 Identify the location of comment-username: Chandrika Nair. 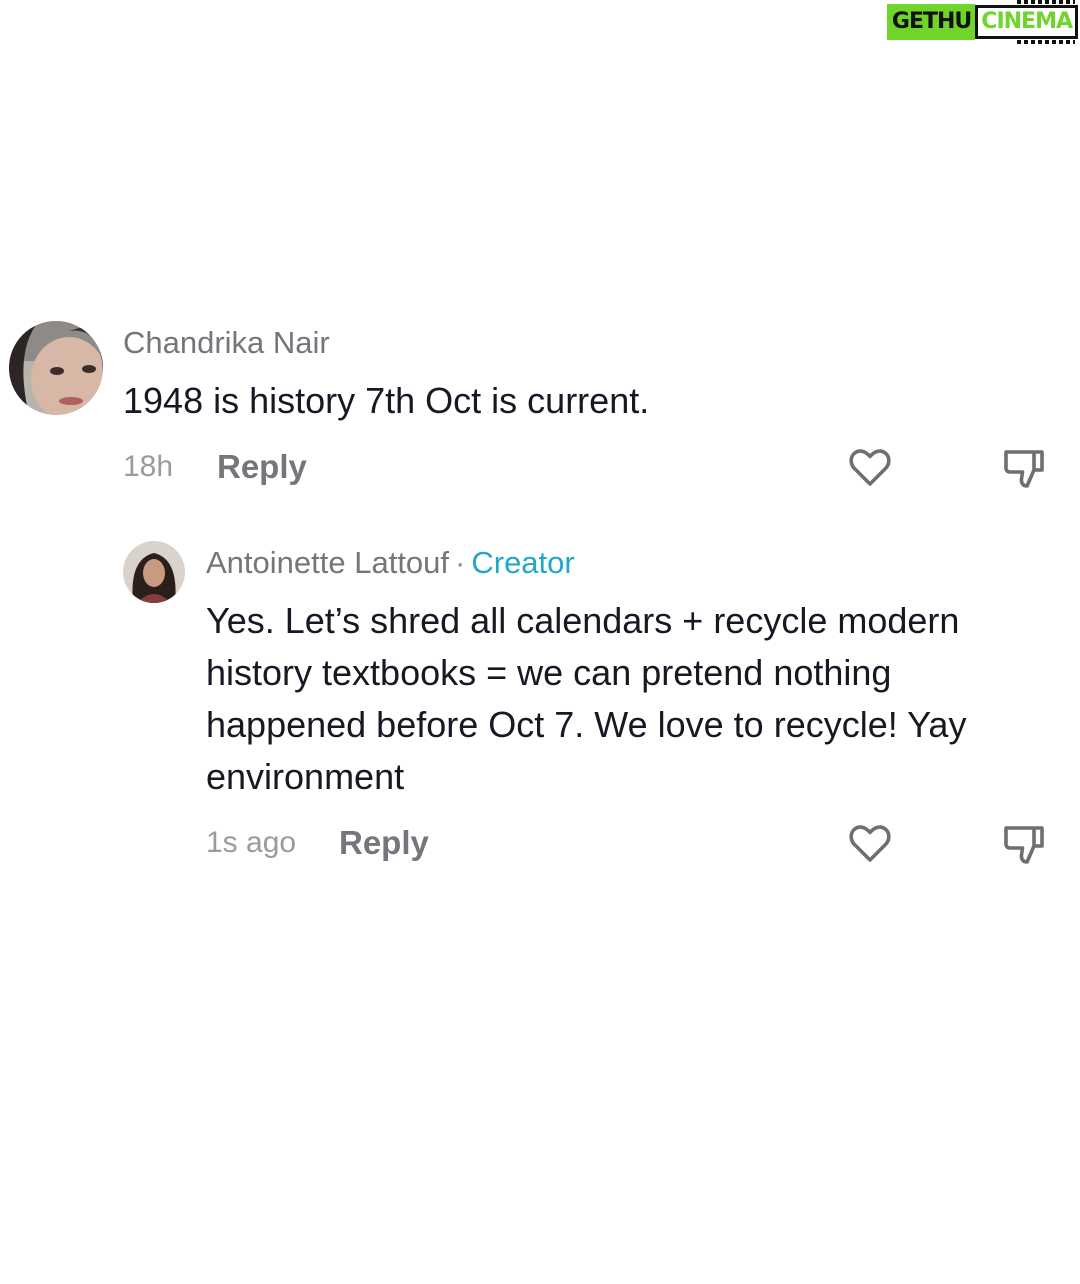
(226, 343).